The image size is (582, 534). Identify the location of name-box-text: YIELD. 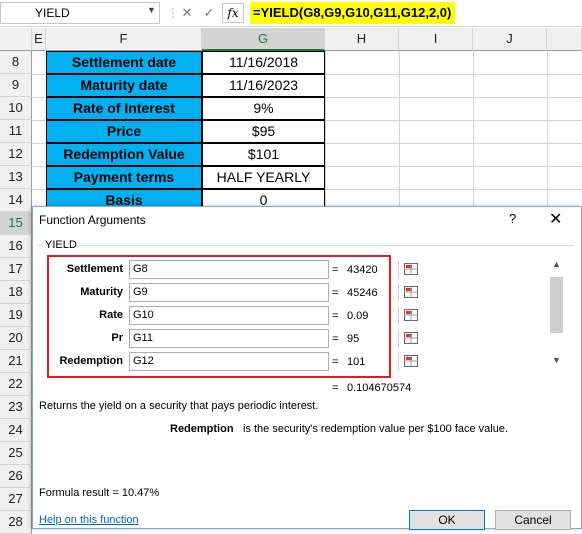
(52, 13).